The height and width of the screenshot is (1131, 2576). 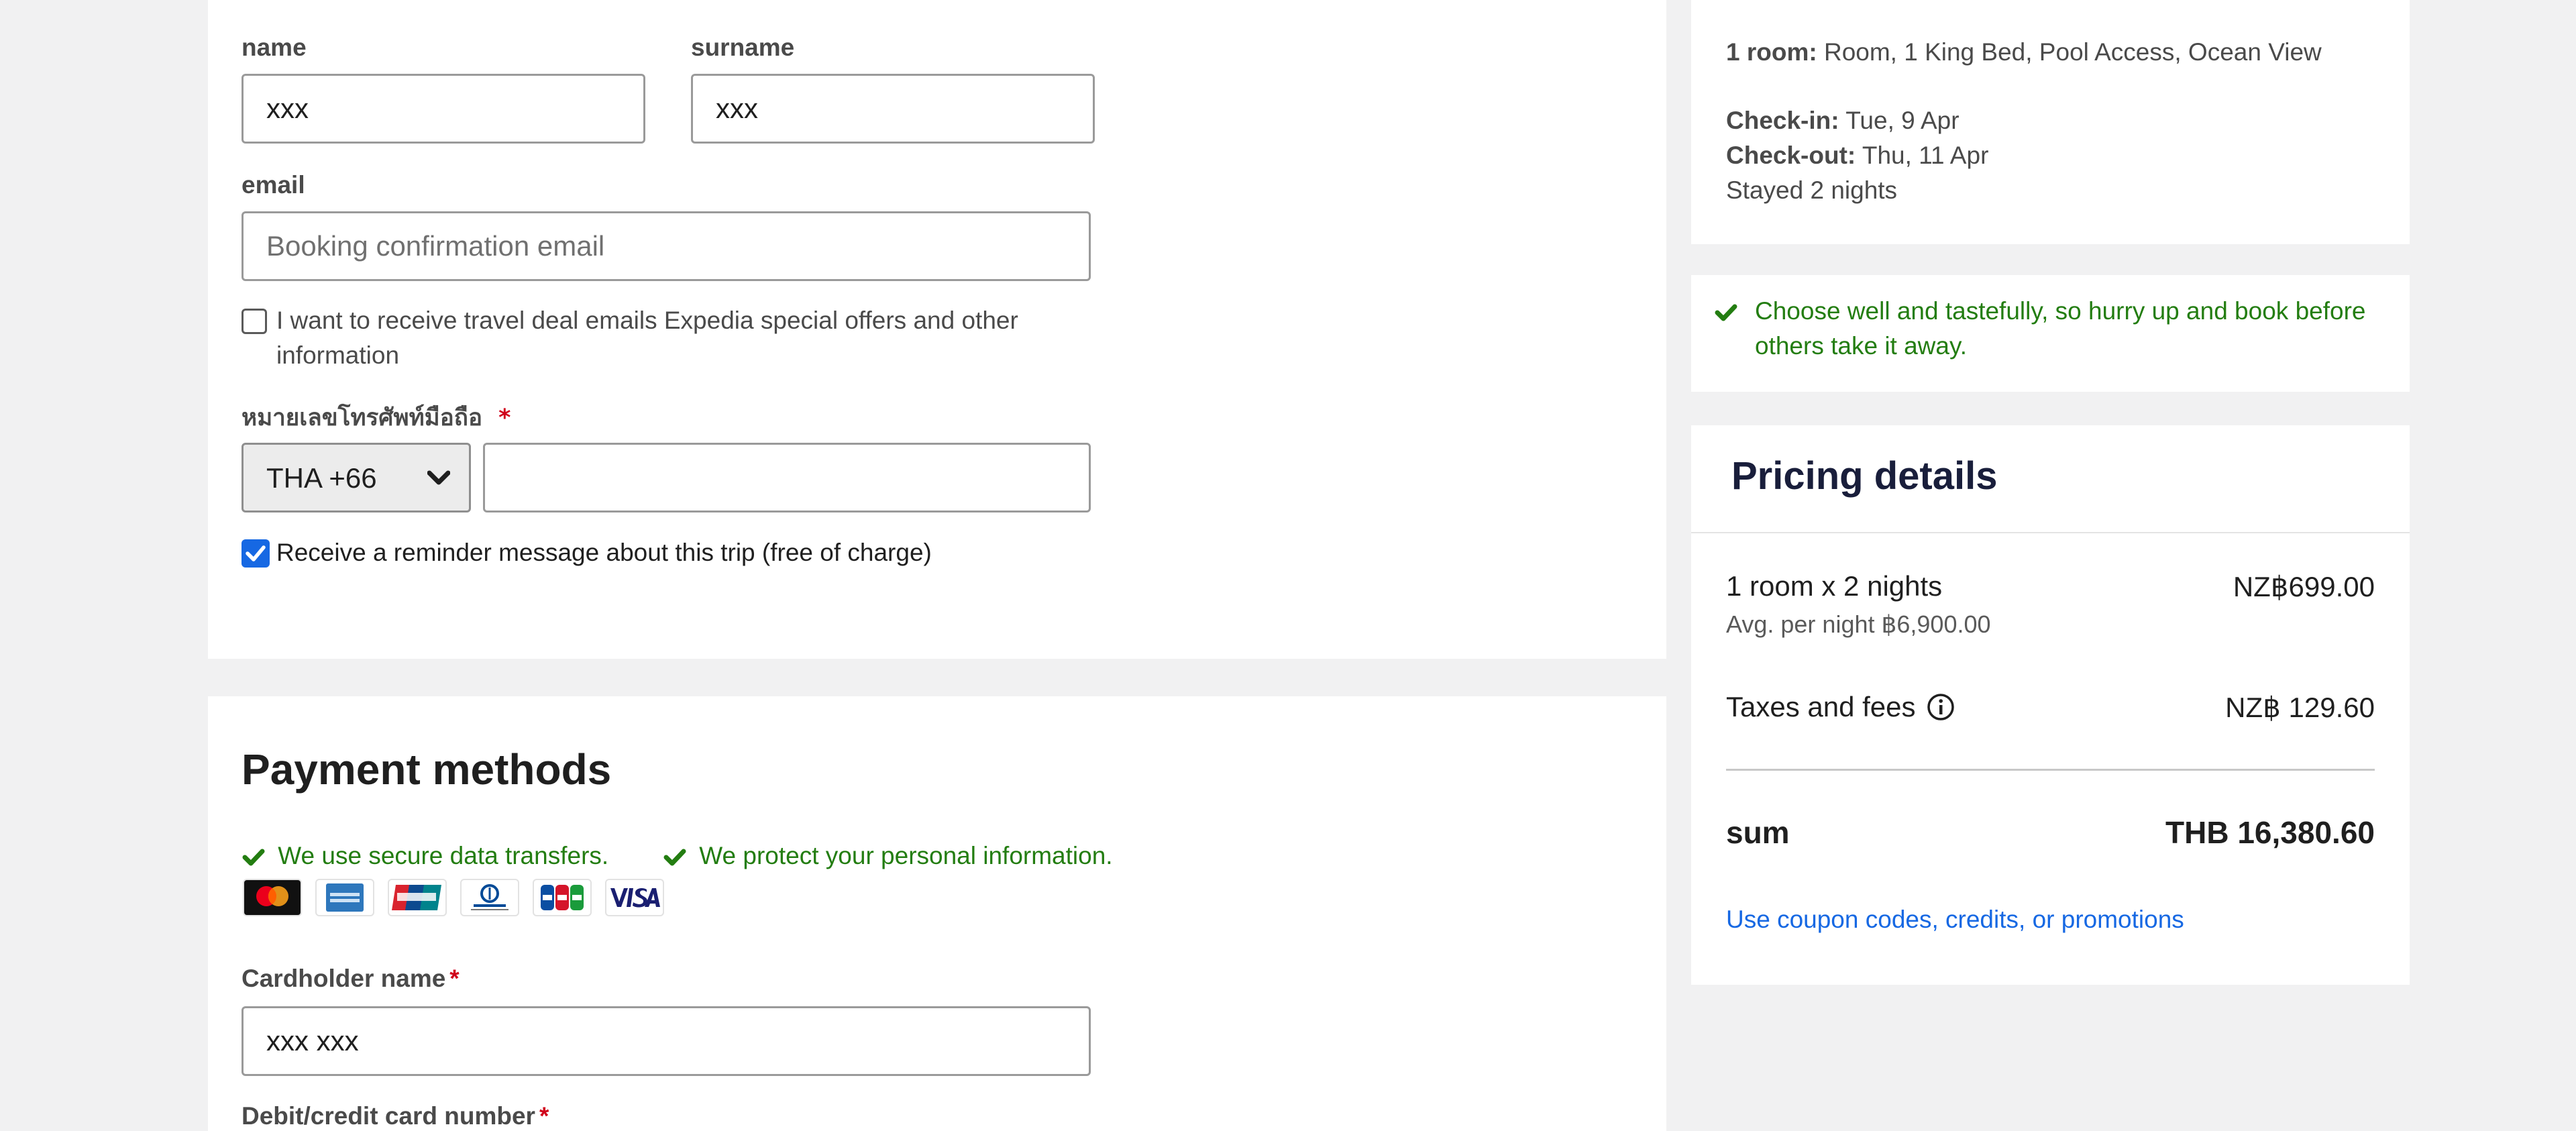 I want to click on country-code-value: THA +66, so click(x=321, y=478).